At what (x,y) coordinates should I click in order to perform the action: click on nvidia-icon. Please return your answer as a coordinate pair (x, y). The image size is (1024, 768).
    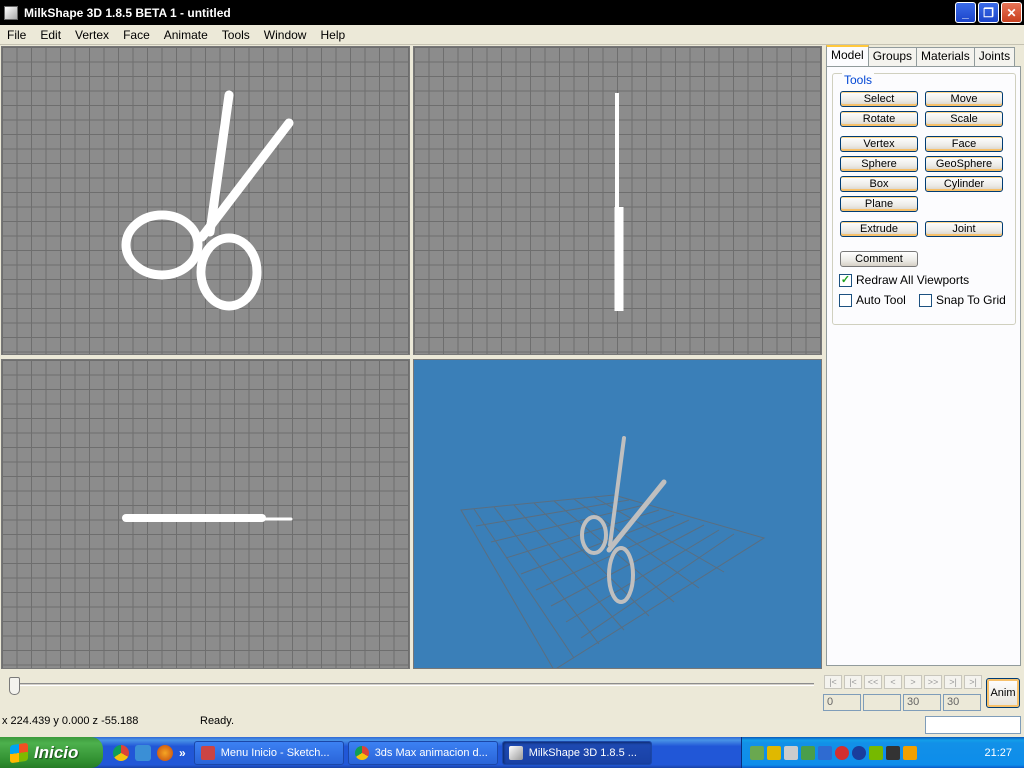
    Looking at the image, I should click on (876, 752).